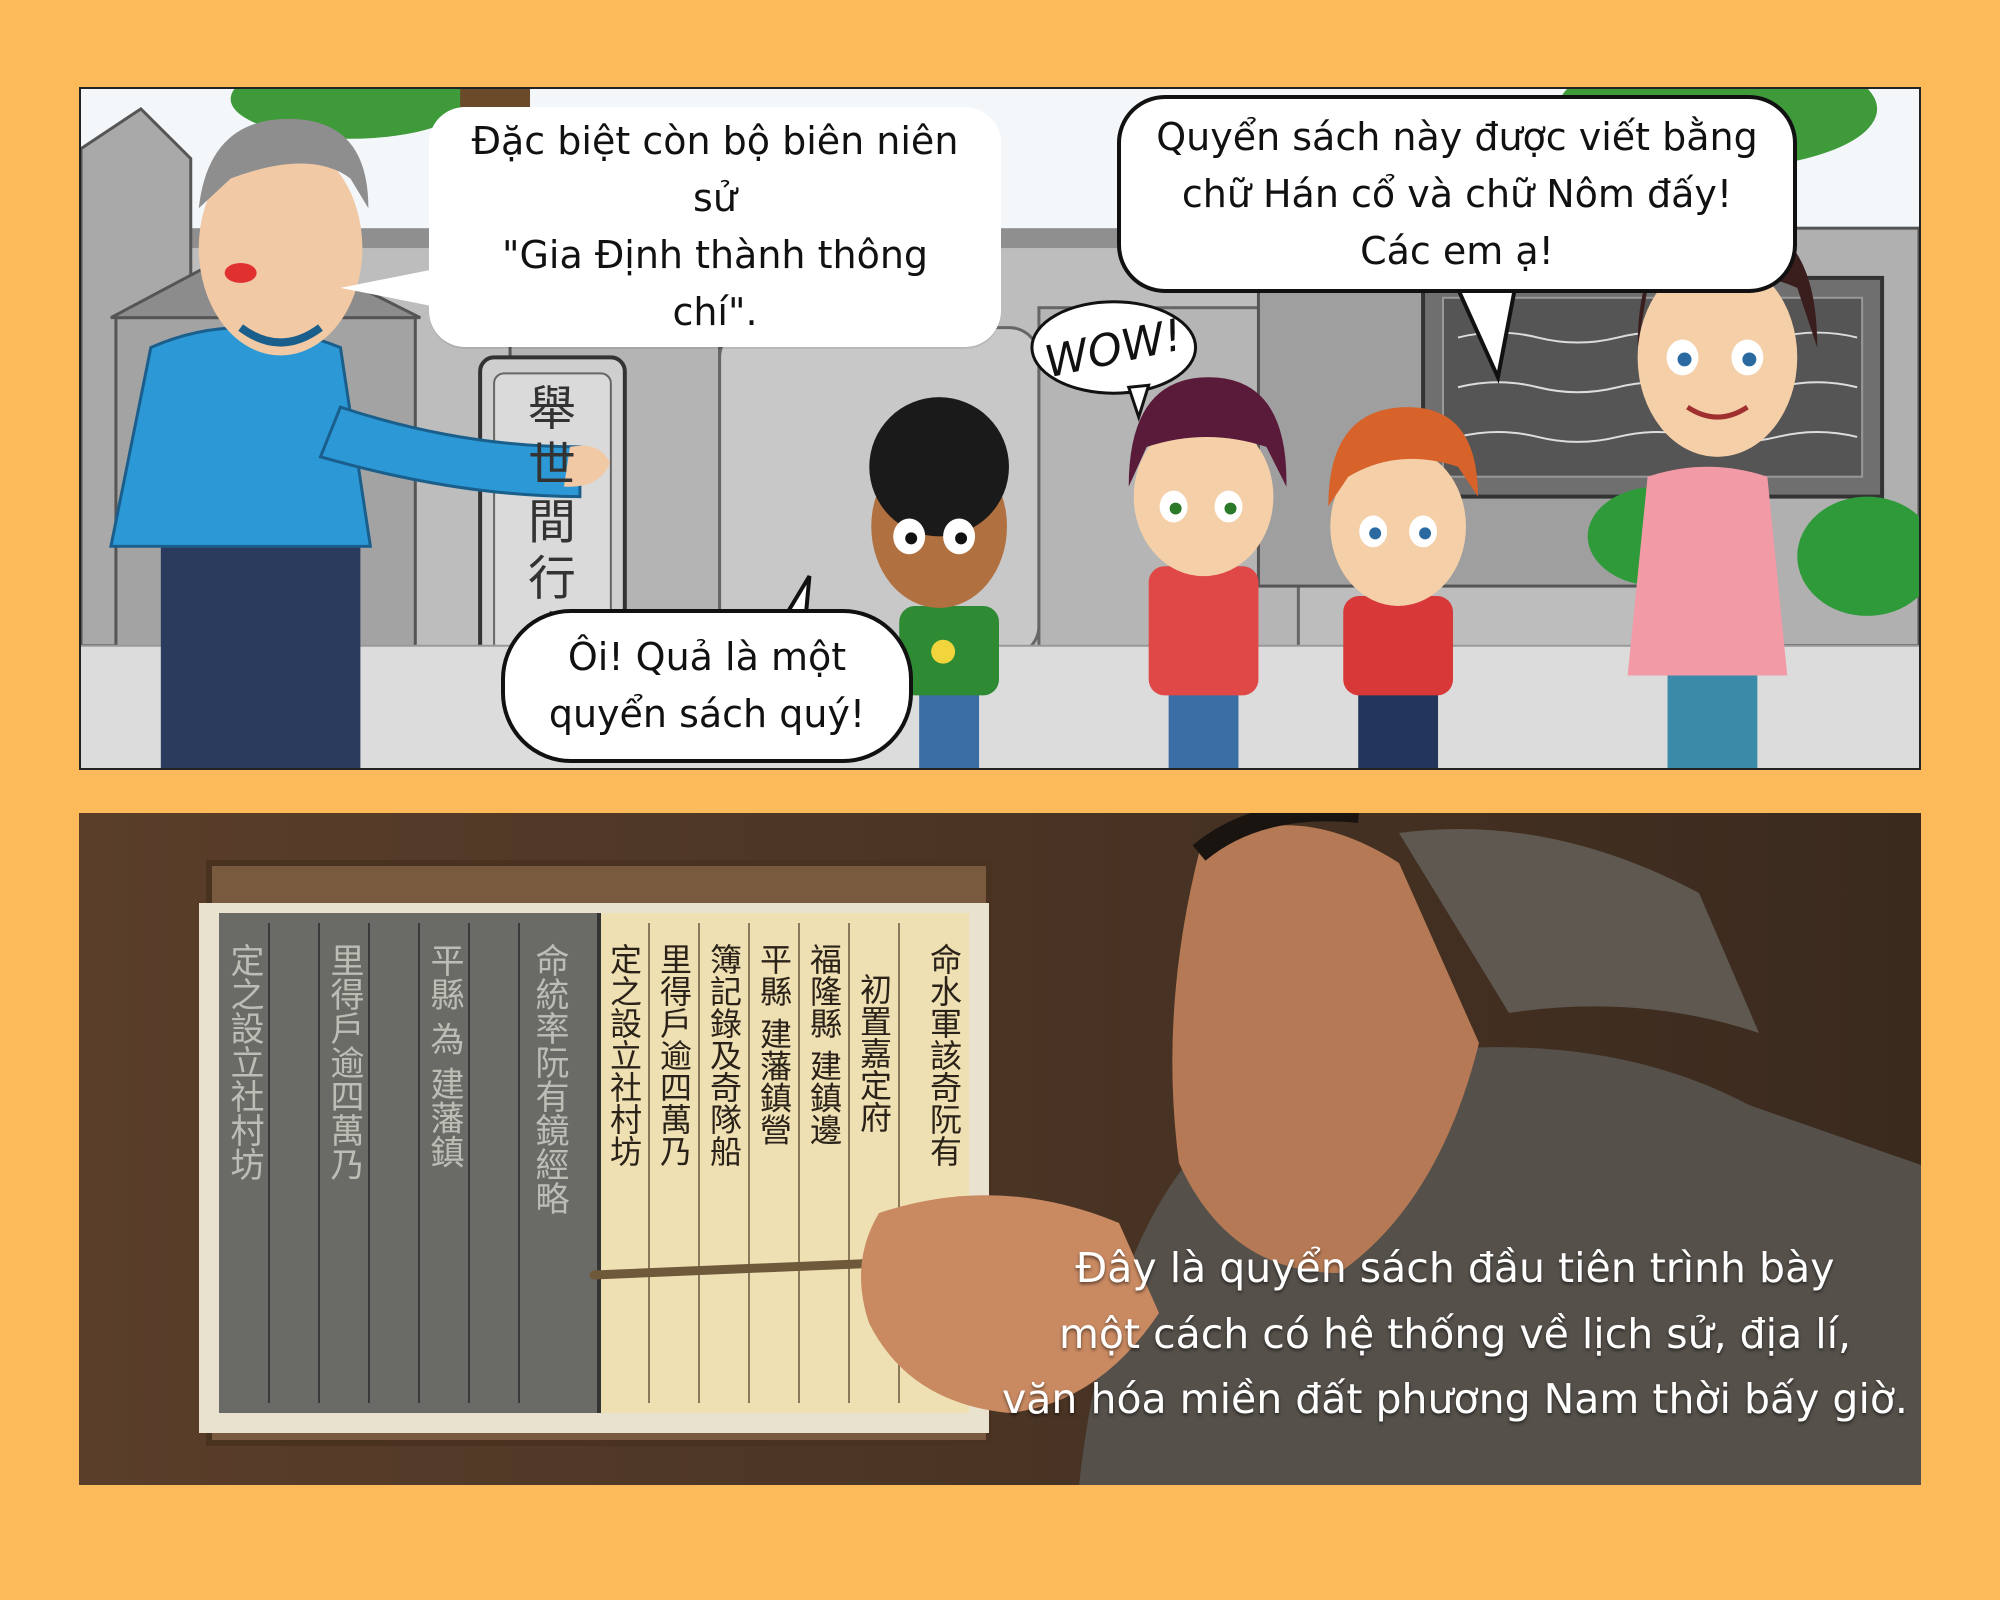  Describe the element at coordinates (824, 1044) in the screenshot. I see `book-column-text: 福隆縣 建鎮邊` at that location.